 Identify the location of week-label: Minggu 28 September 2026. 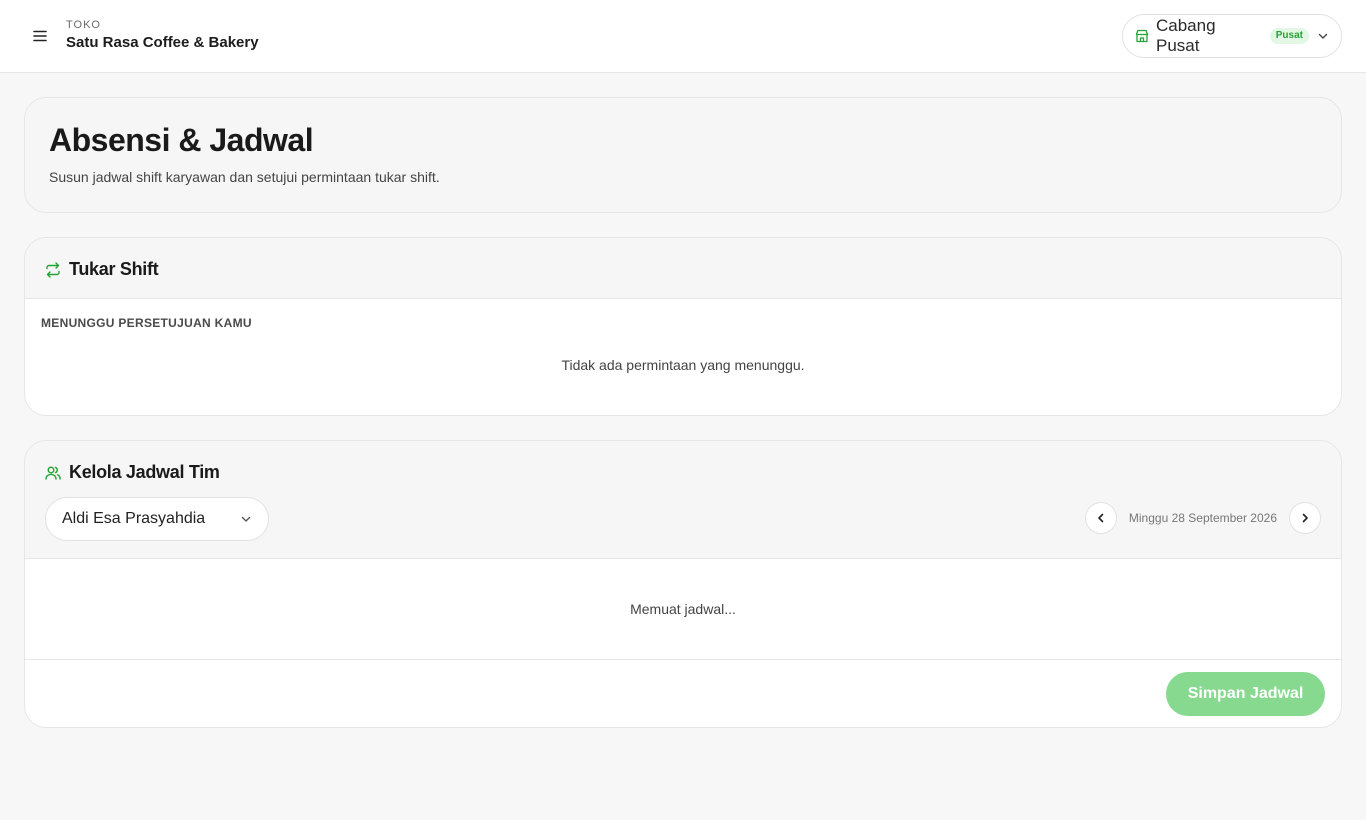
(1202, 518).